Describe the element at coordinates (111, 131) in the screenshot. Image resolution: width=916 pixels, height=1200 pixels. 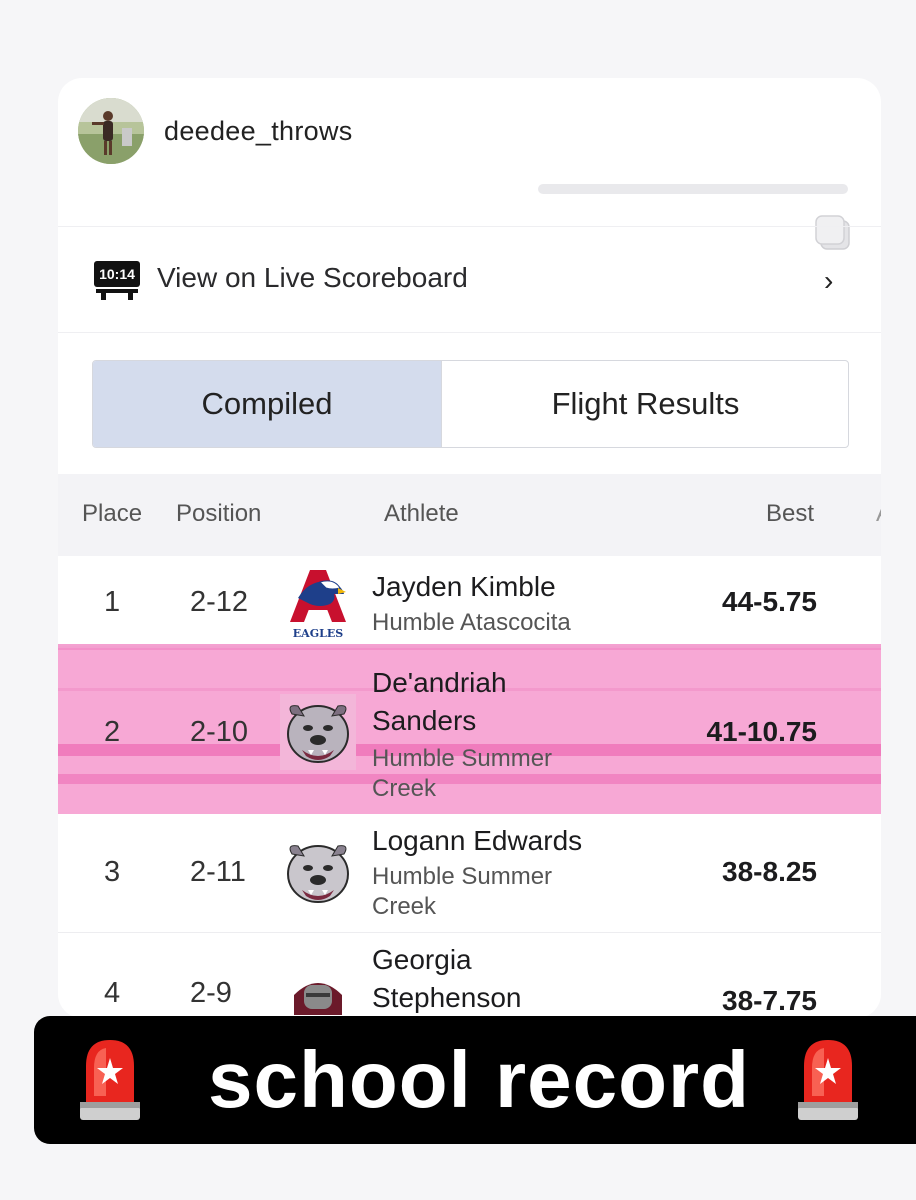
I see `profile-photo-avatar` at that location.